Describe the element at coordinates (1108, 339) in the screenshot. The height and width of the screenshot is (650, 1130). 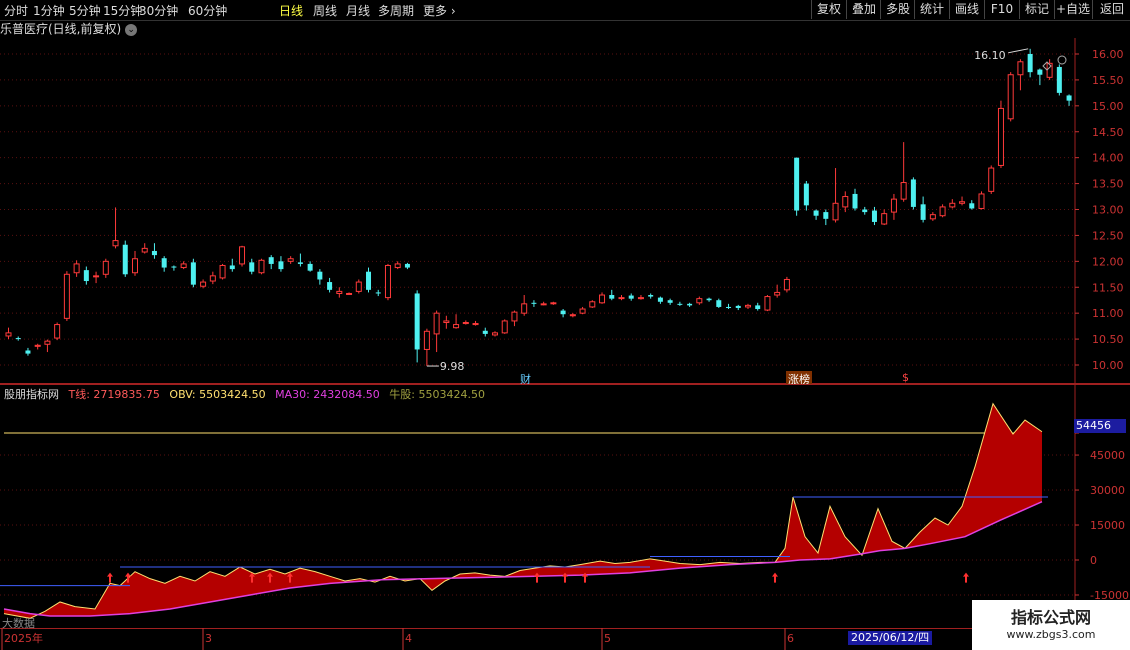
I see `price-tick-label: 10.50` at that location.